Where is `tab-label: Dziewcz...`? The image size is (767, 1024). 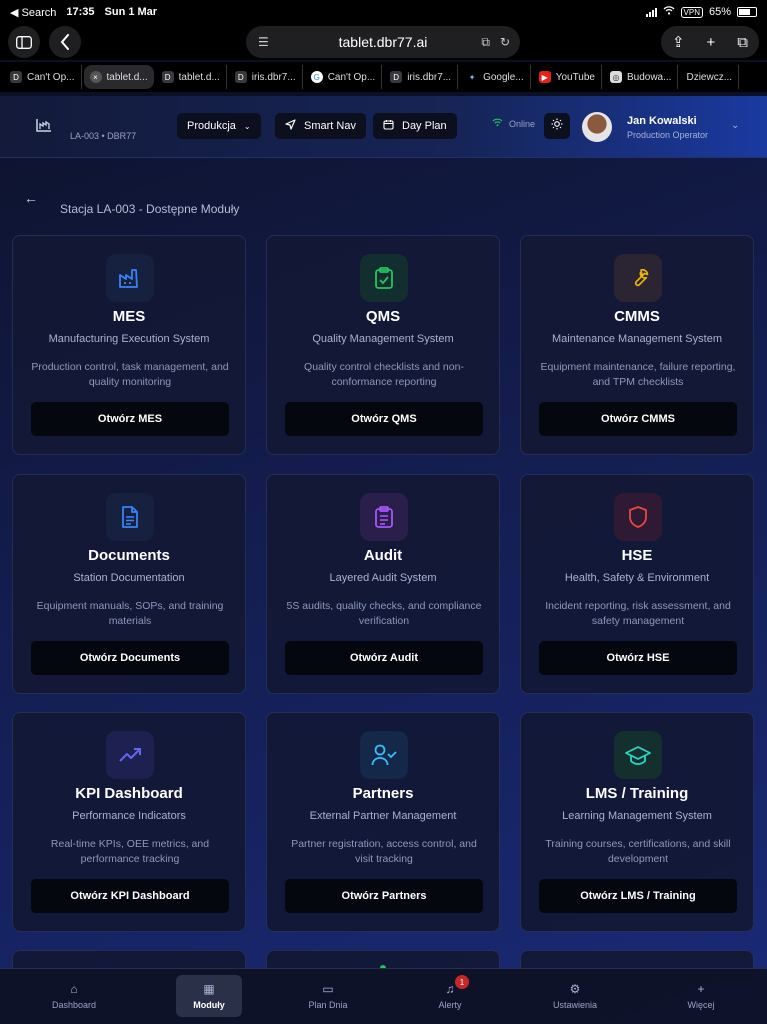 tab-label: Dziewcz... is located at coordinates (709, 77).